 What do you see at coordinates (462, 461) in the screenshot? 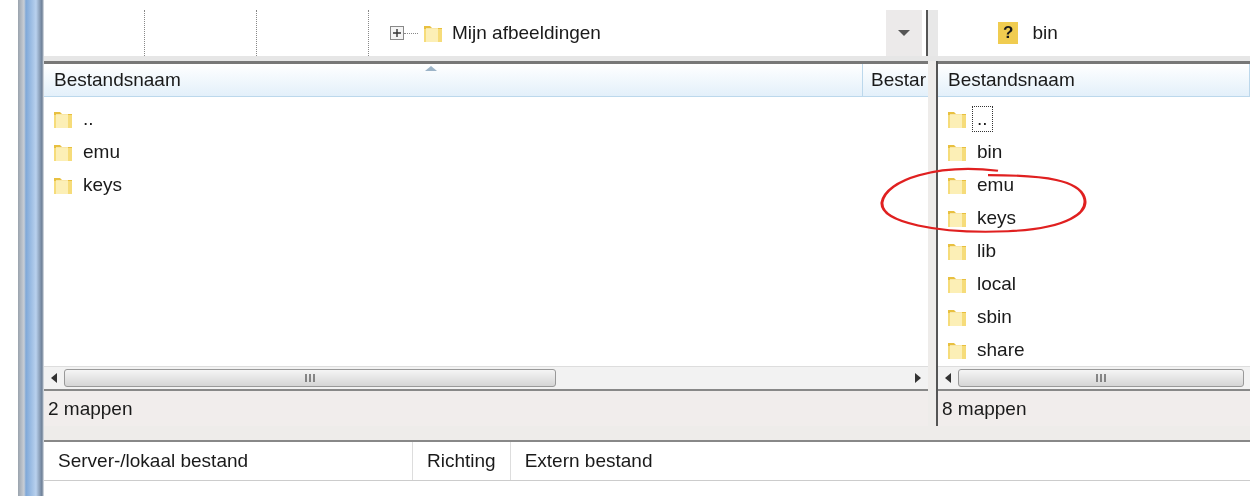
I see `column-header: Richting` at bounding box center [462, 461].